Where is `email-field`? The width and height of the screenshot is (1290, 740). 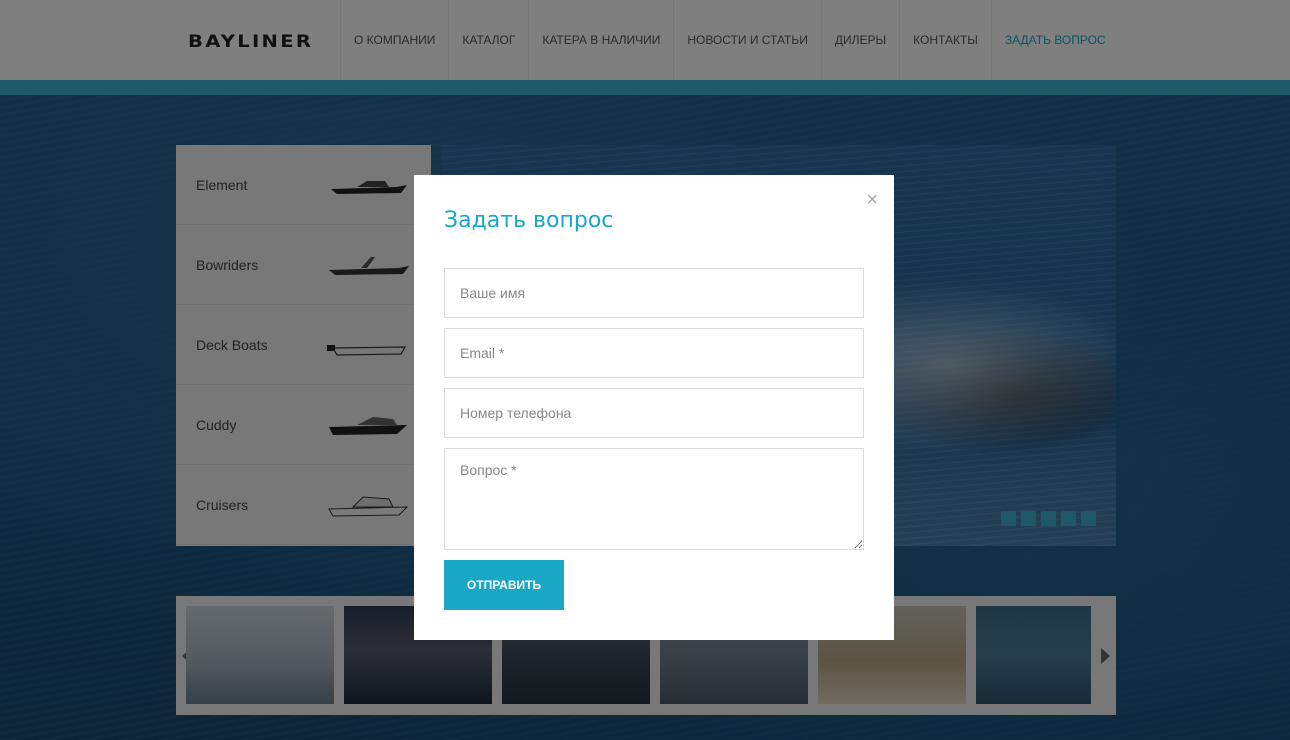 email-field is located at coordinates (654, 353).